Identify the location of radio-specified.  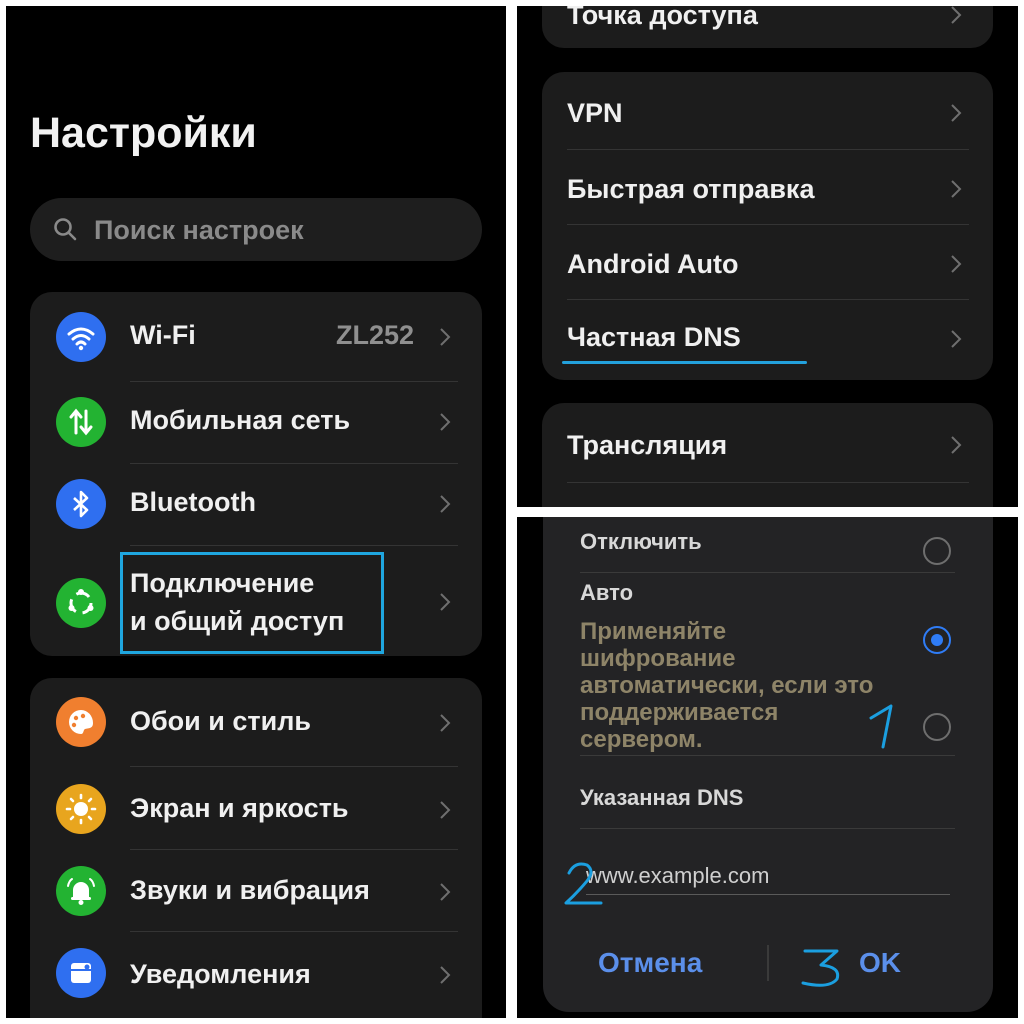
(937, 727).